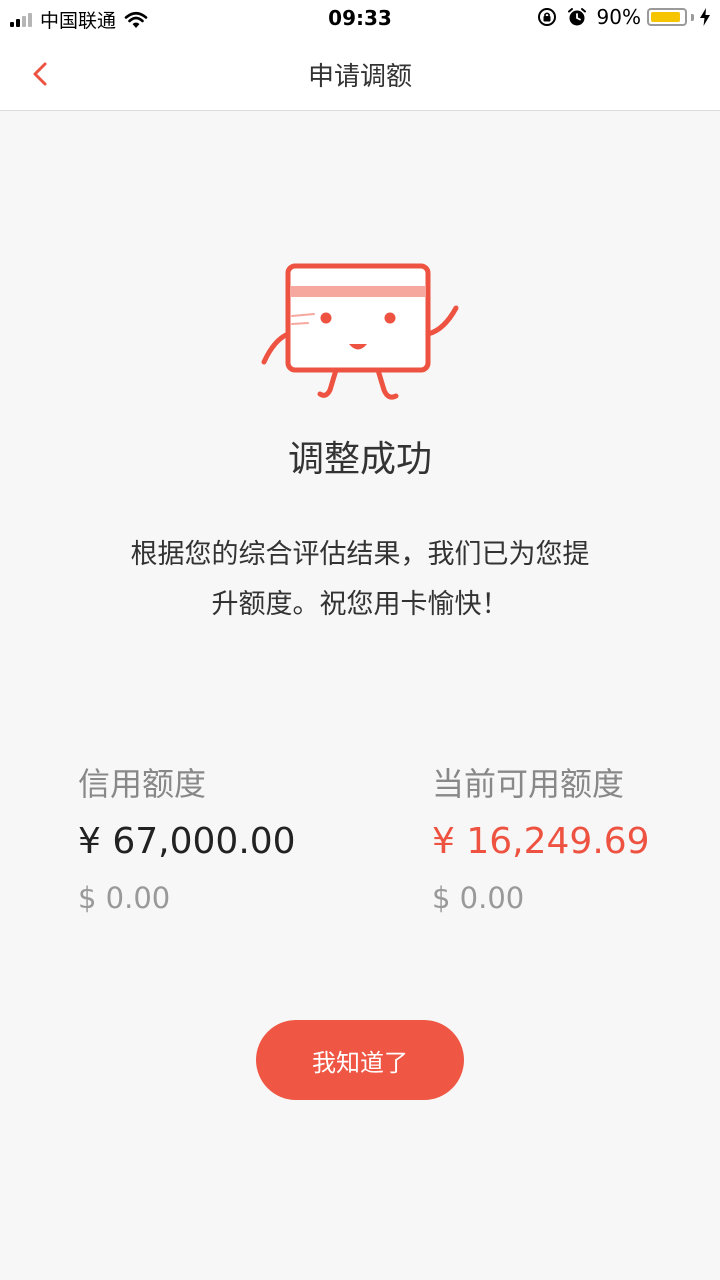  I want to click on credit-card-mascot-icon, so click(360, 332).